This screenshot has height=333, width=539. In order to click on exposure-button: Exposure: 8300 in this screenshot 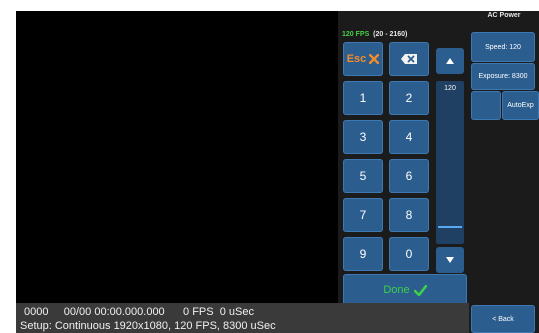, I will do `click(503, 76)`.